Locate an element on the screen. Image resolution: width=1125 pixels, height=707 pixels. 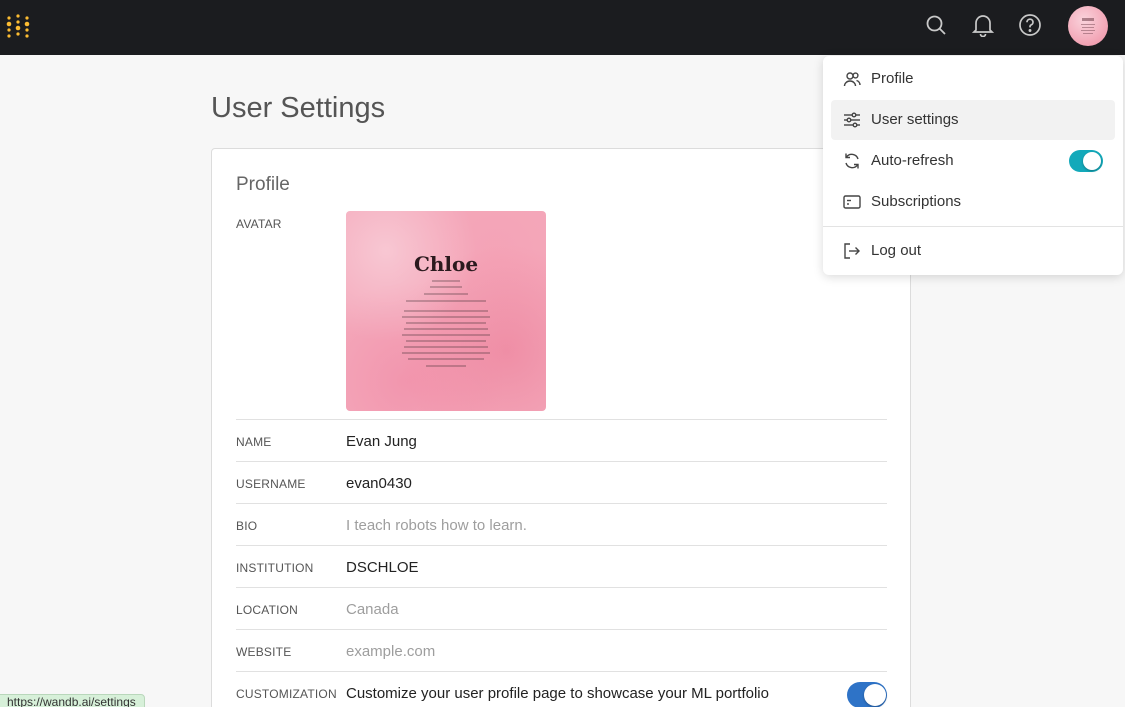
menu-item-subscriptions: Subscriptions is located at coordinates (973, 202).